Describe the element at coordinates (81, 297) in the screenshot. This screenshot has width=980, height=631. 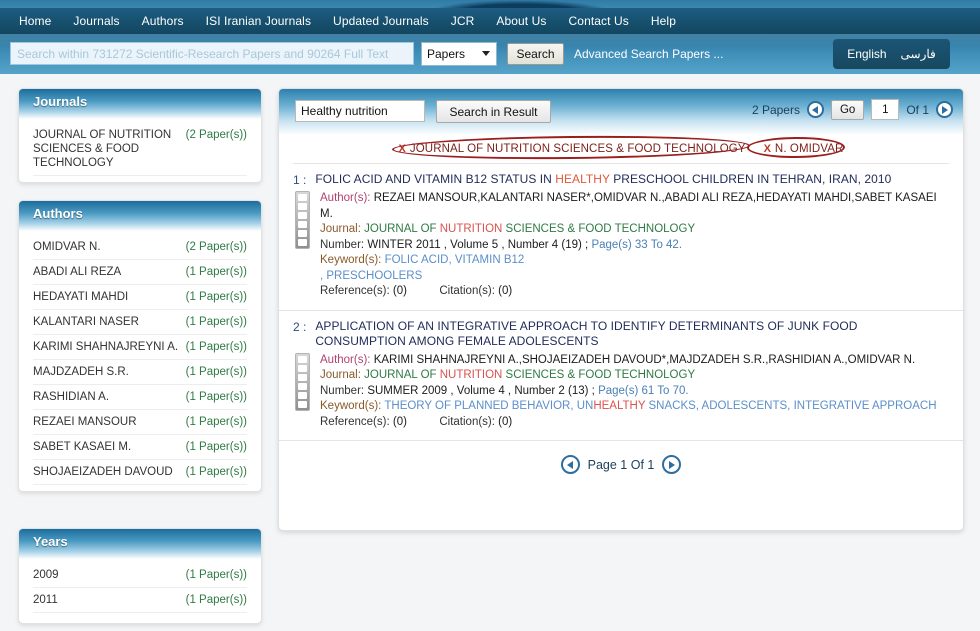
I see `authors-facet-name: HEDAYATI MAHDI` at that location.